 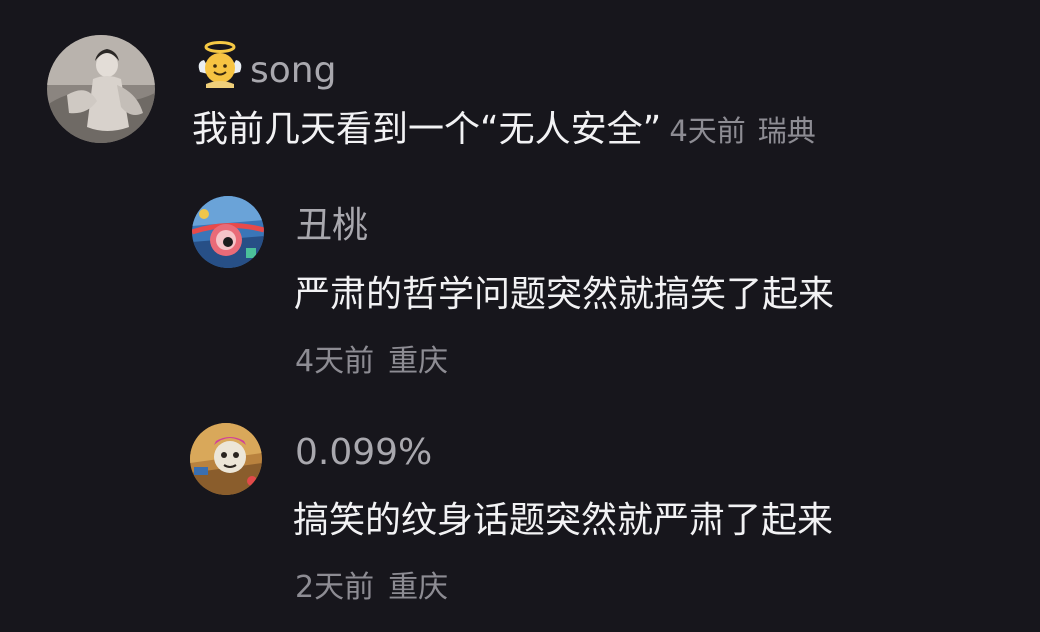 I want to click on username: song, so click(x=266, y=69).